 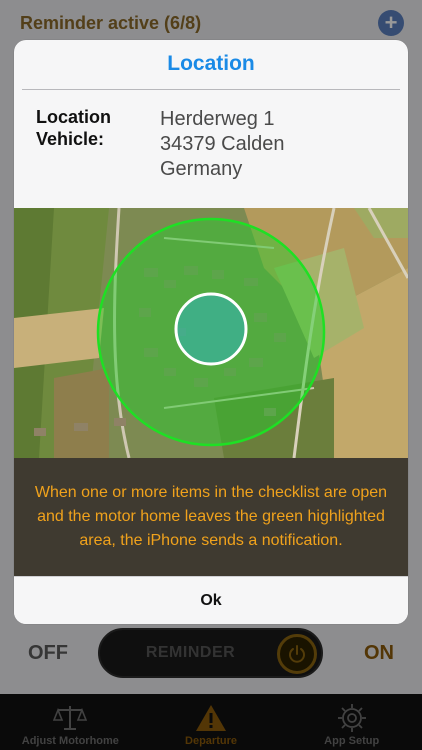 What do you see at coordinates (73, 128) in the screenshot?
I see `location-label: Location Vehicle:` at bounding box center [73, 128].